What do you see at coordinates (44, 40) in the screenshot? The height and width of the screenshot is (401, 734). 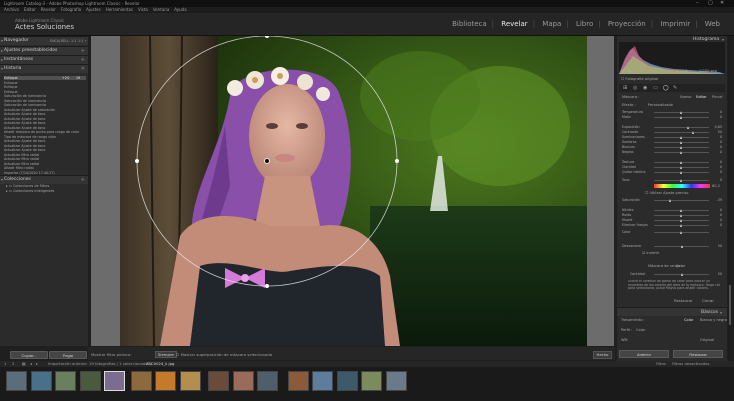 I see `navigator-header: ▾ Navegador ENCAJ RELL. 1:1 1:1 ÷` at bounding box center [44, 40].